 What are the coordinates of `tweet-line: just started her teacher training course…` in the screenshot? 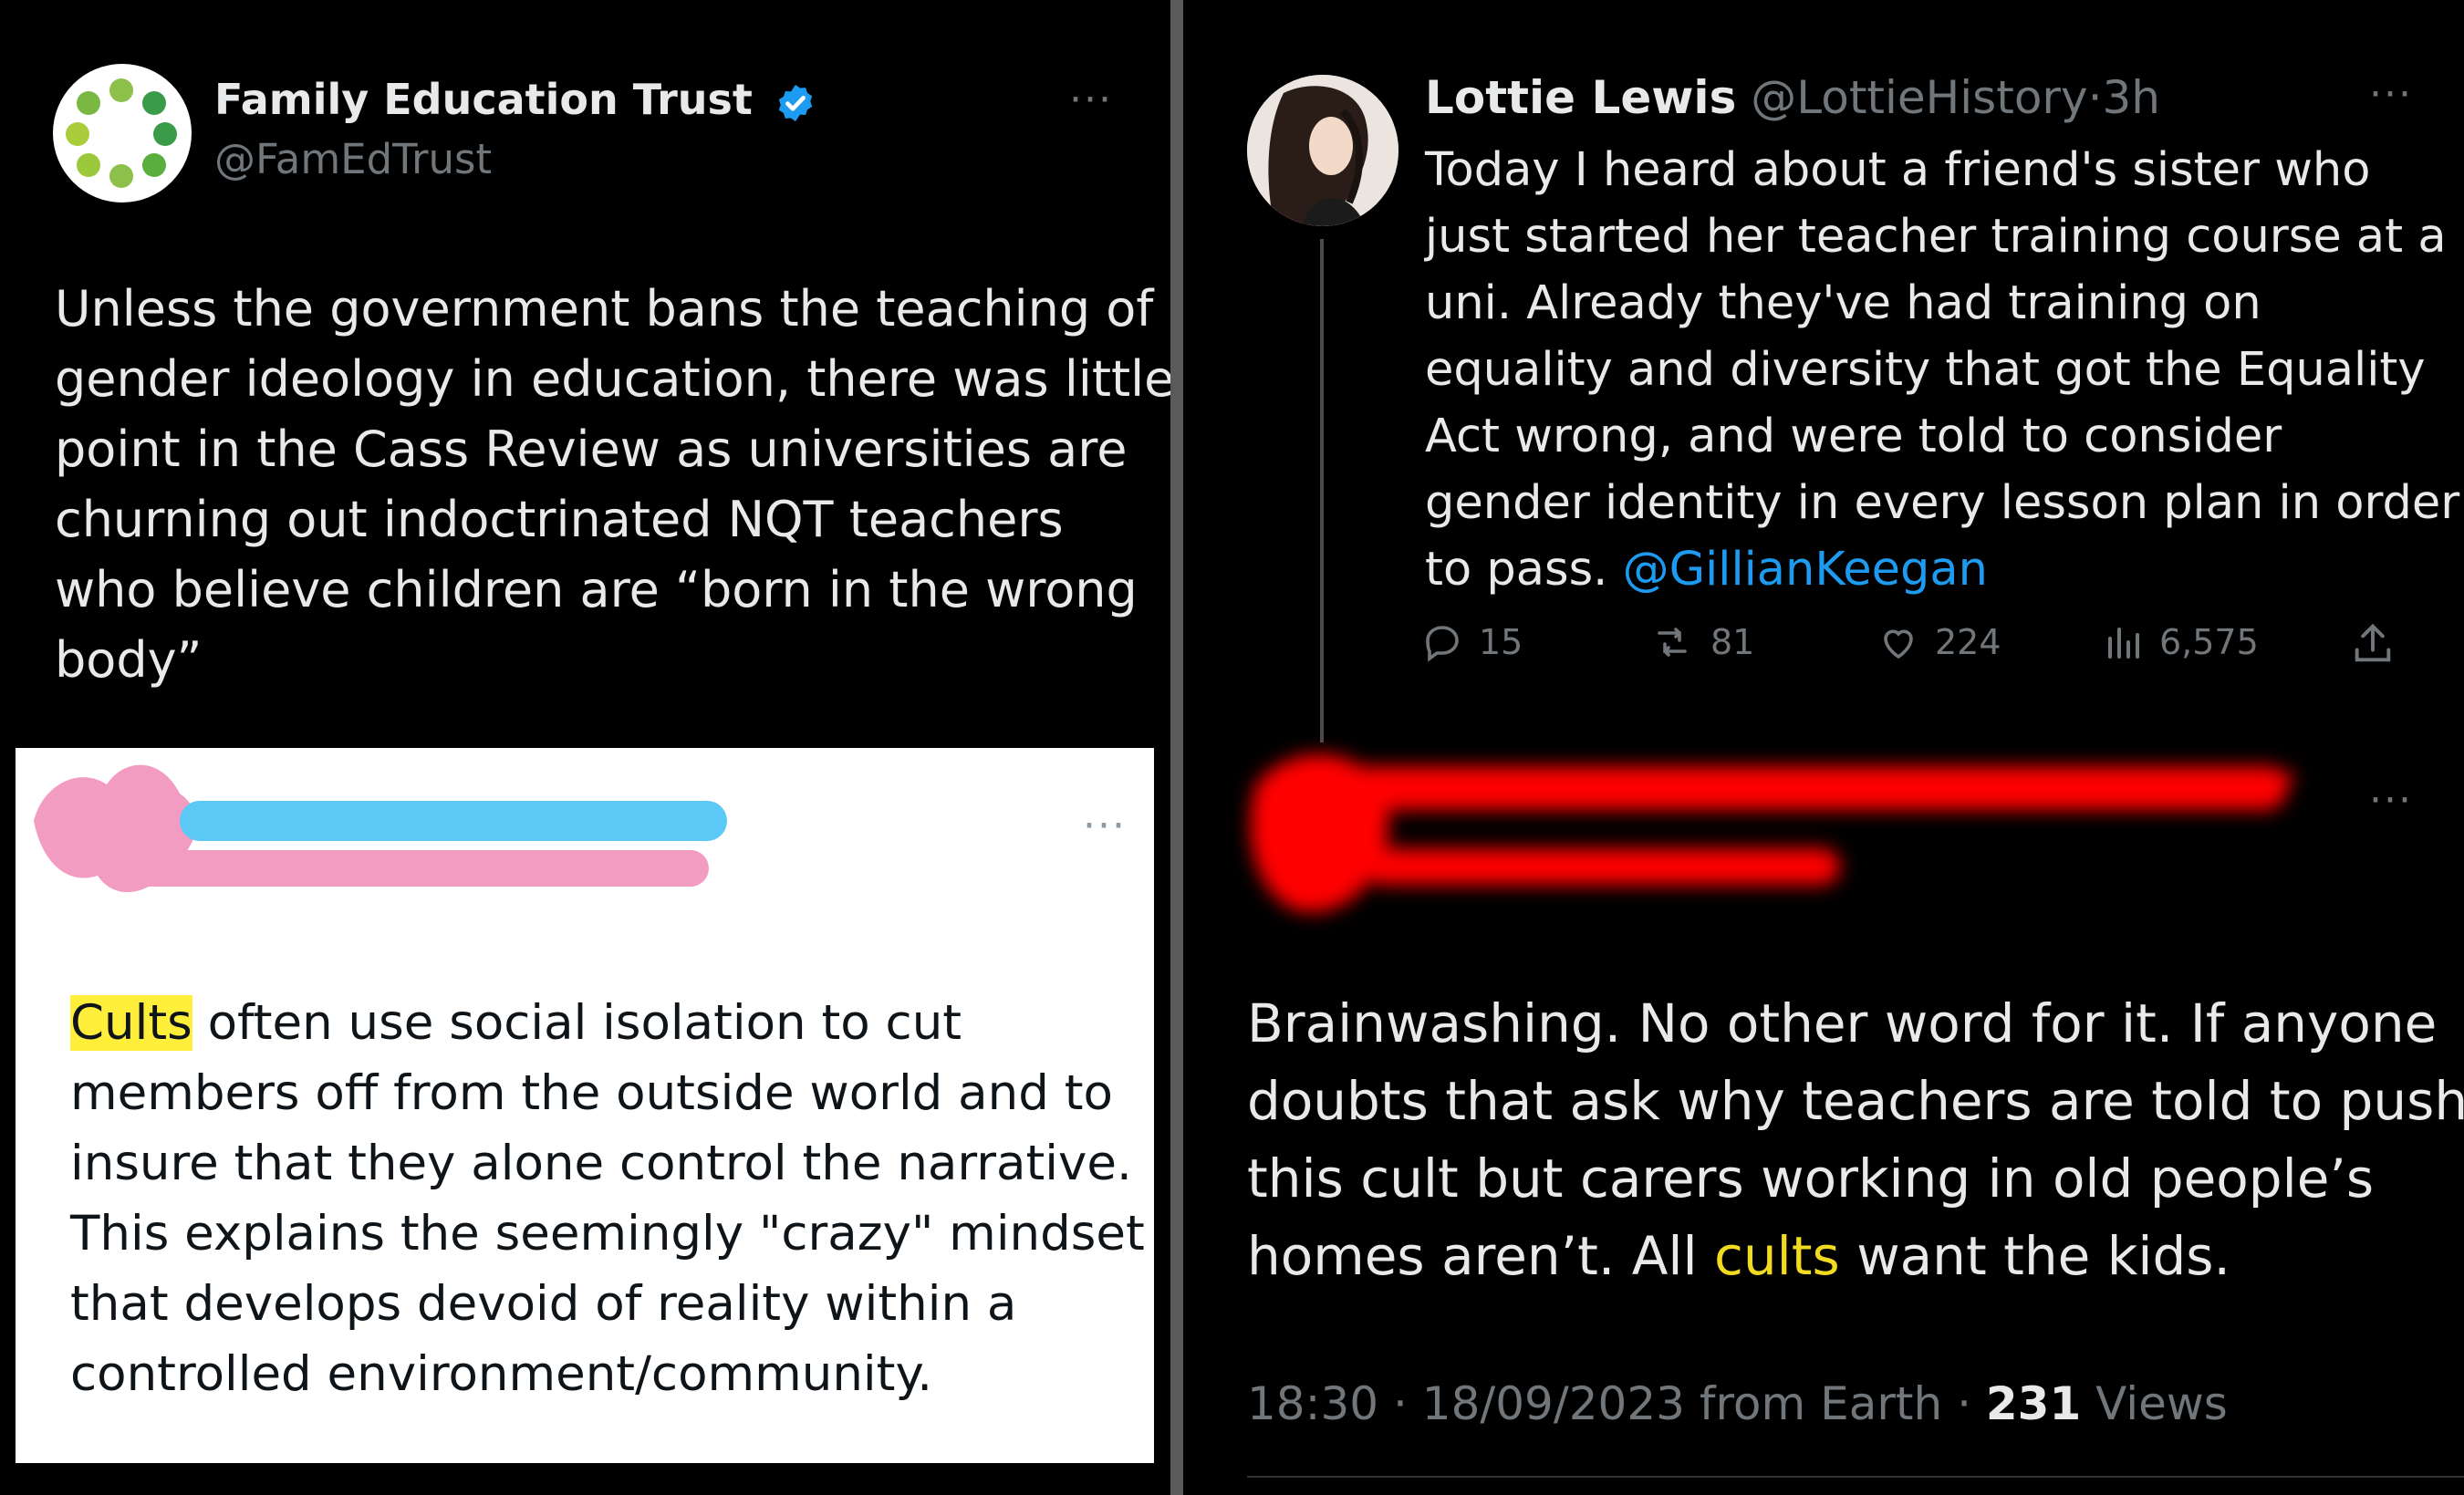 It's located at (1936, 237).